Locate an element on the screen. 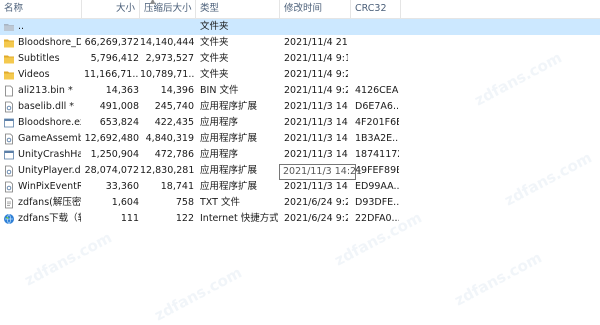 The width and height of the screenshot is (600, 325). txt-icon is located at coordinates (9, 203).